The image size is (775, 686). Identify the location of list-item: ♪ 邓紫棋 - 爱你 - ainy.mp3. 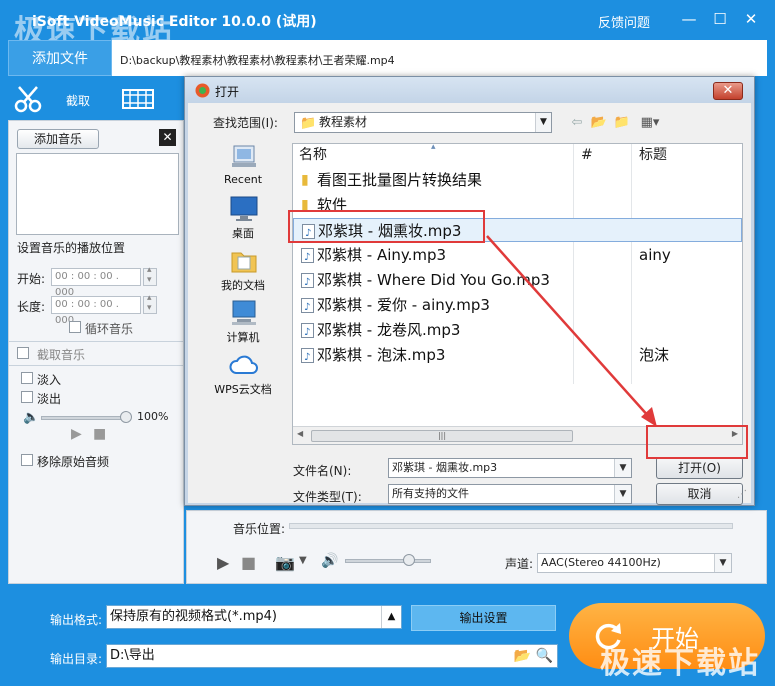
(517, 305).